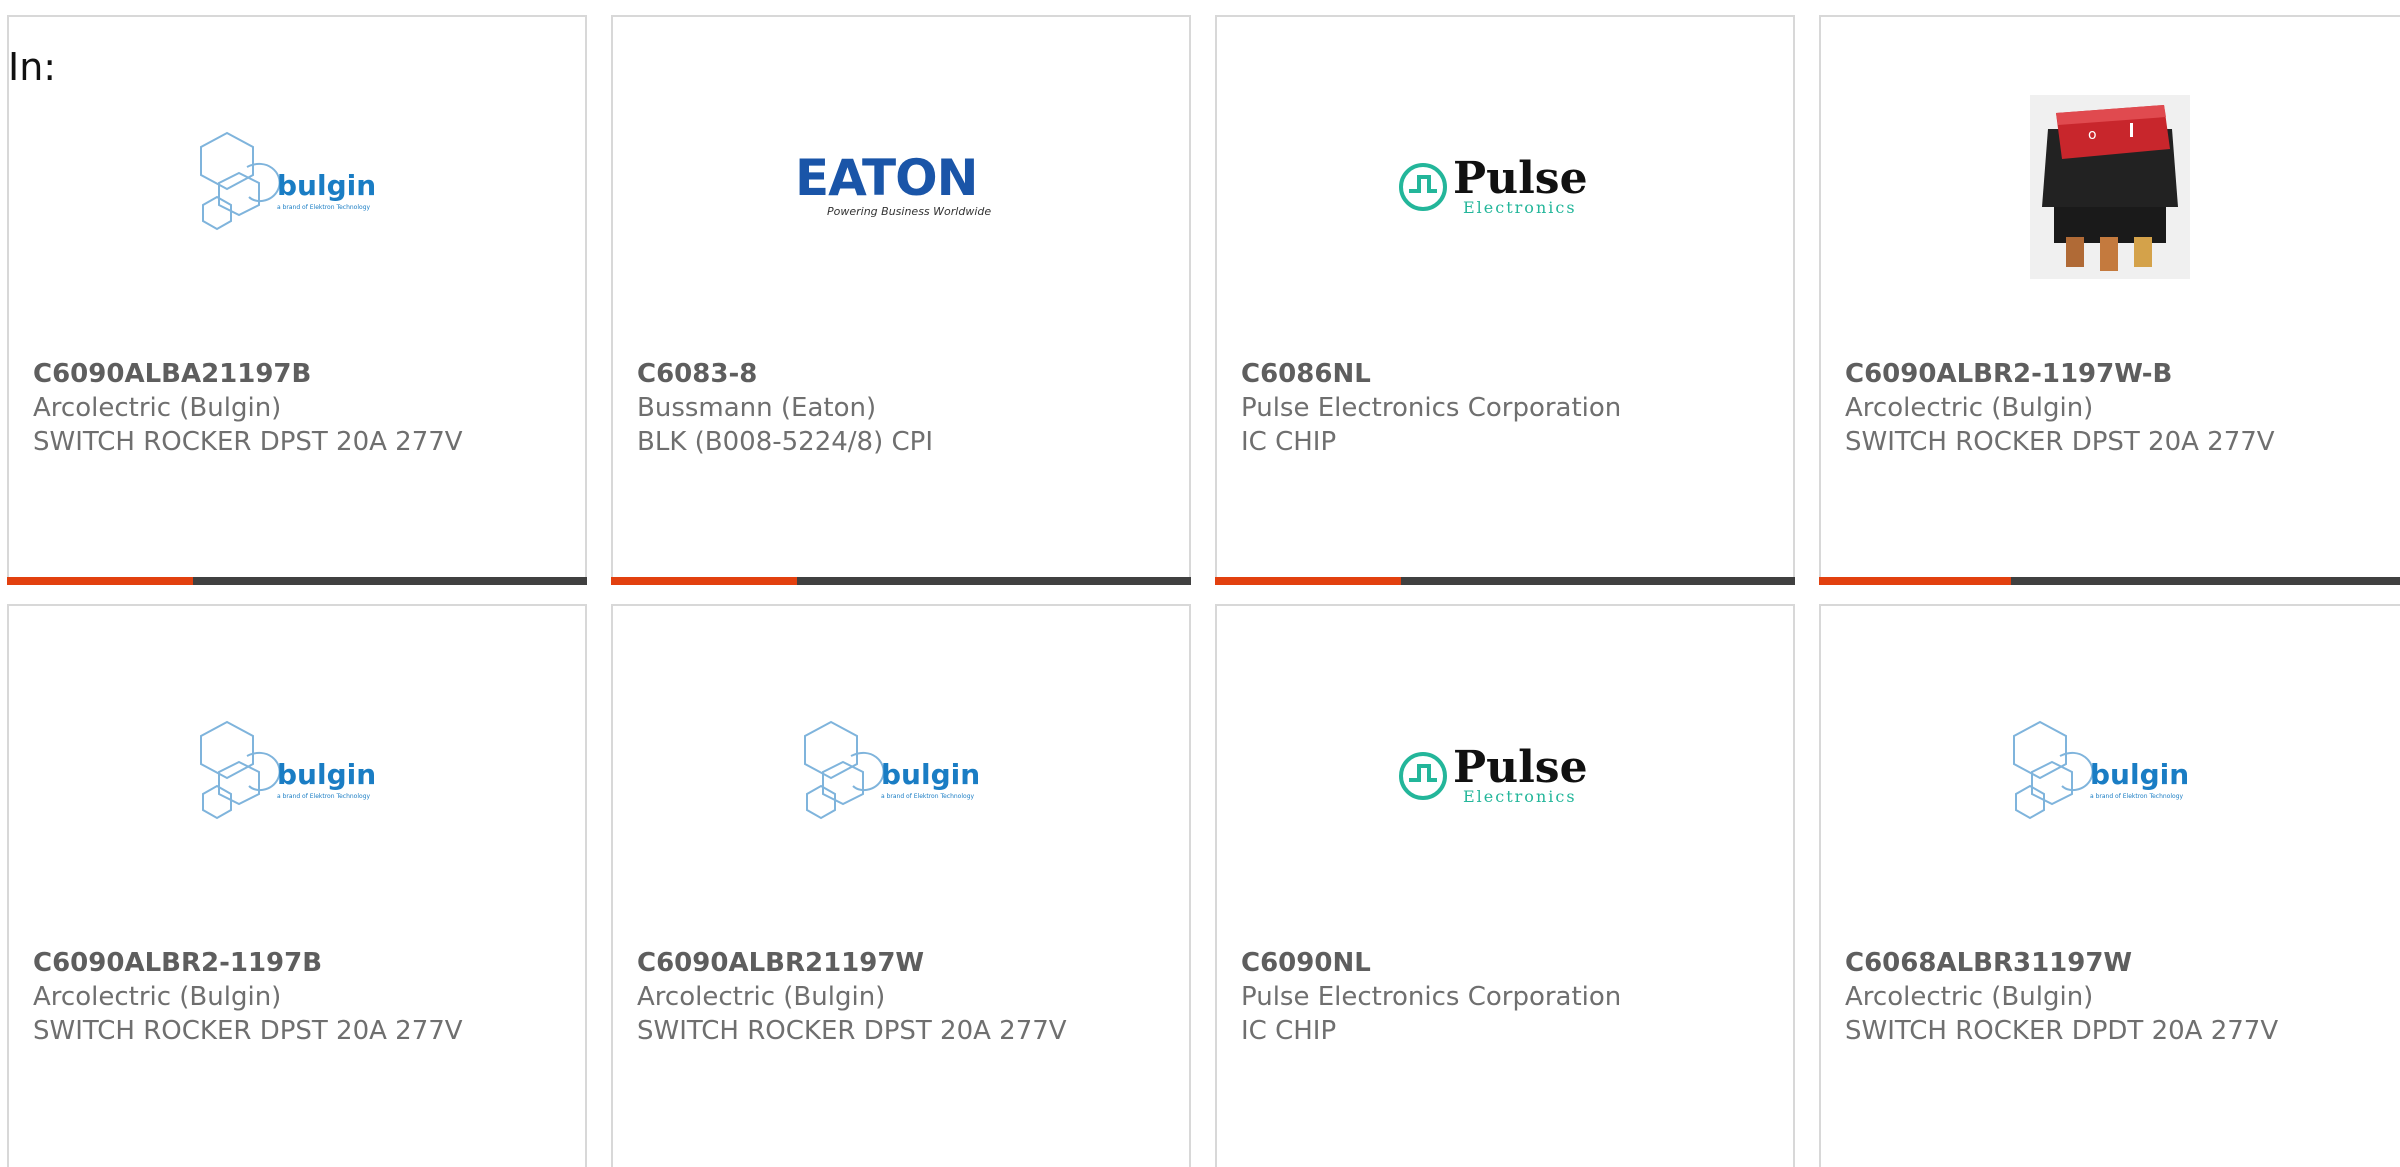 This screenshot has height=1167, width=2400. What do you see at coordinates (2060, 374) in the screenshot?
I see `part-number: C6090ALBR2-1197W-B` at bounding box center [2060, 374].